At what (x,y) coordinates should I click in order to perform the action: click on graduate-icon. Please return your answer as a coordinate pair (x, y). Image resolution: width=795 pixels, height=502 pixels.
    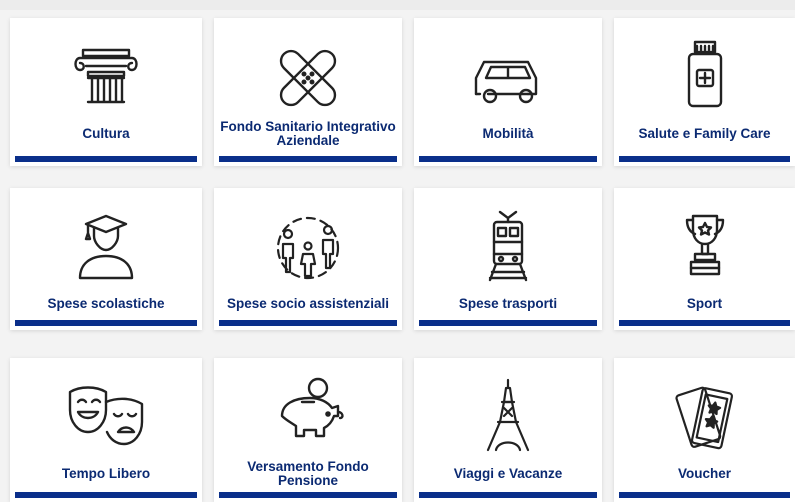
    Looking at the image, I should click on (106, 247).